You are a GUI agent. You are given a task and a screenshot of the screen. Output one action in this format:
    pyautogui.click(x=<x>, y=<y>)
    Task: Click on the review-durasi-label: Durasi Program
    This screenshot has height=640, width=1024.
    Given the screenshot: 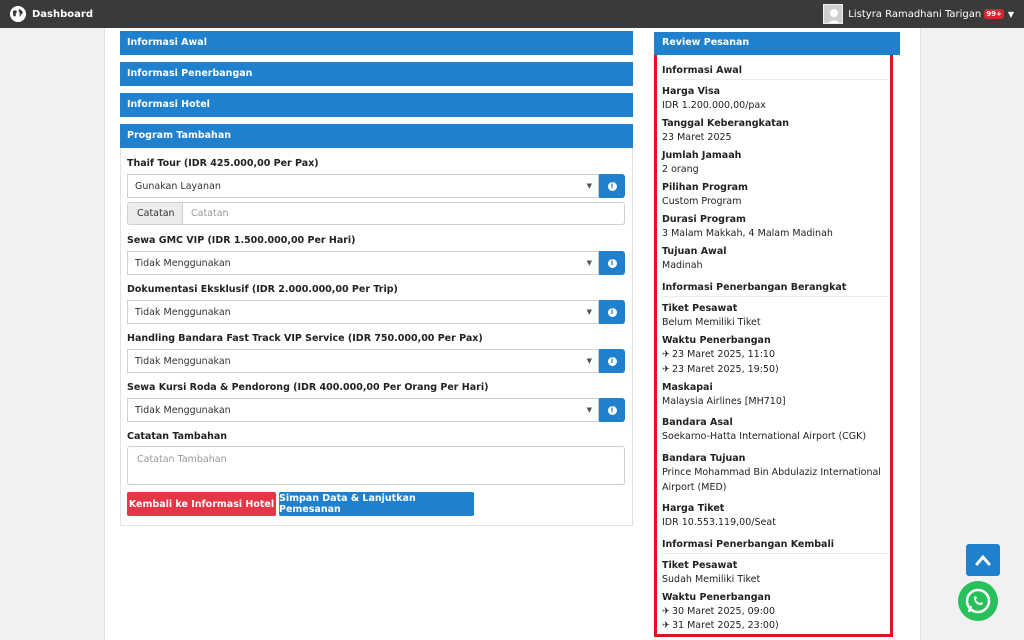 What is the action you would take?
    pyautogui.click(x=704, y=219)
    